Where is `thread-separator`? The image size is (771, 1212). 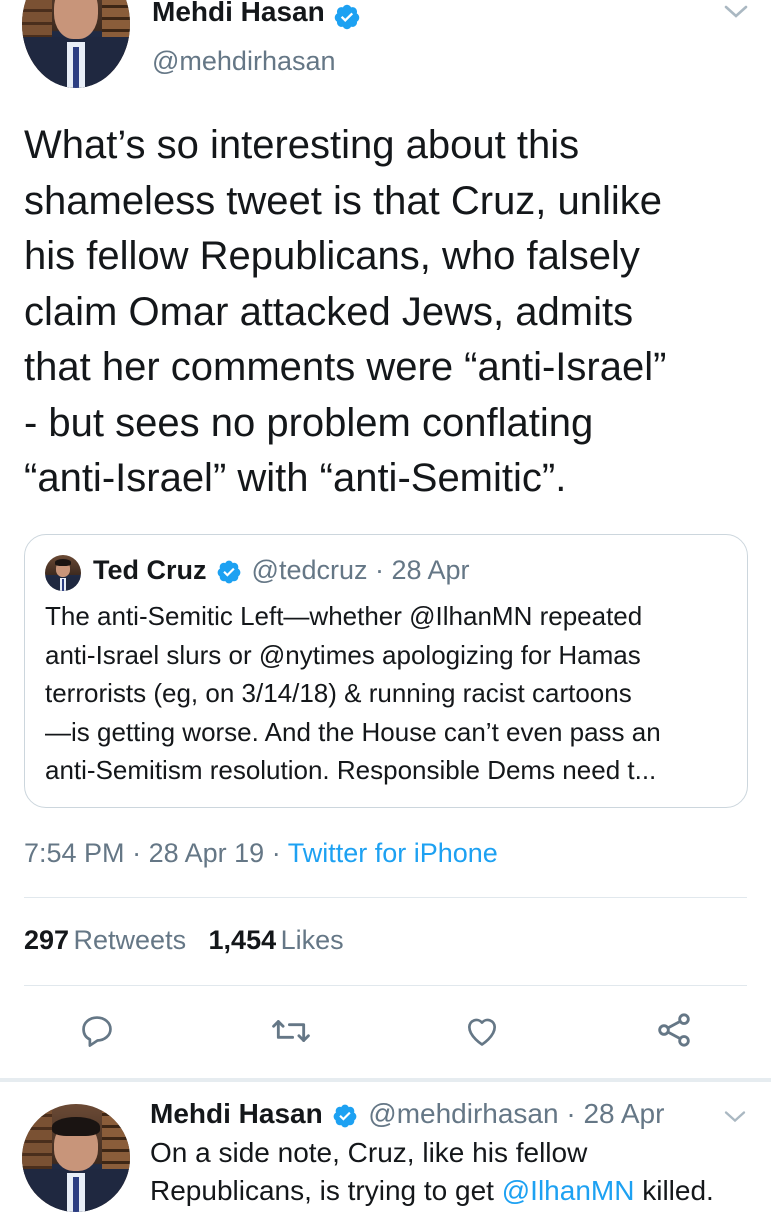
thread-separator is located at coordinates (385, 1080).